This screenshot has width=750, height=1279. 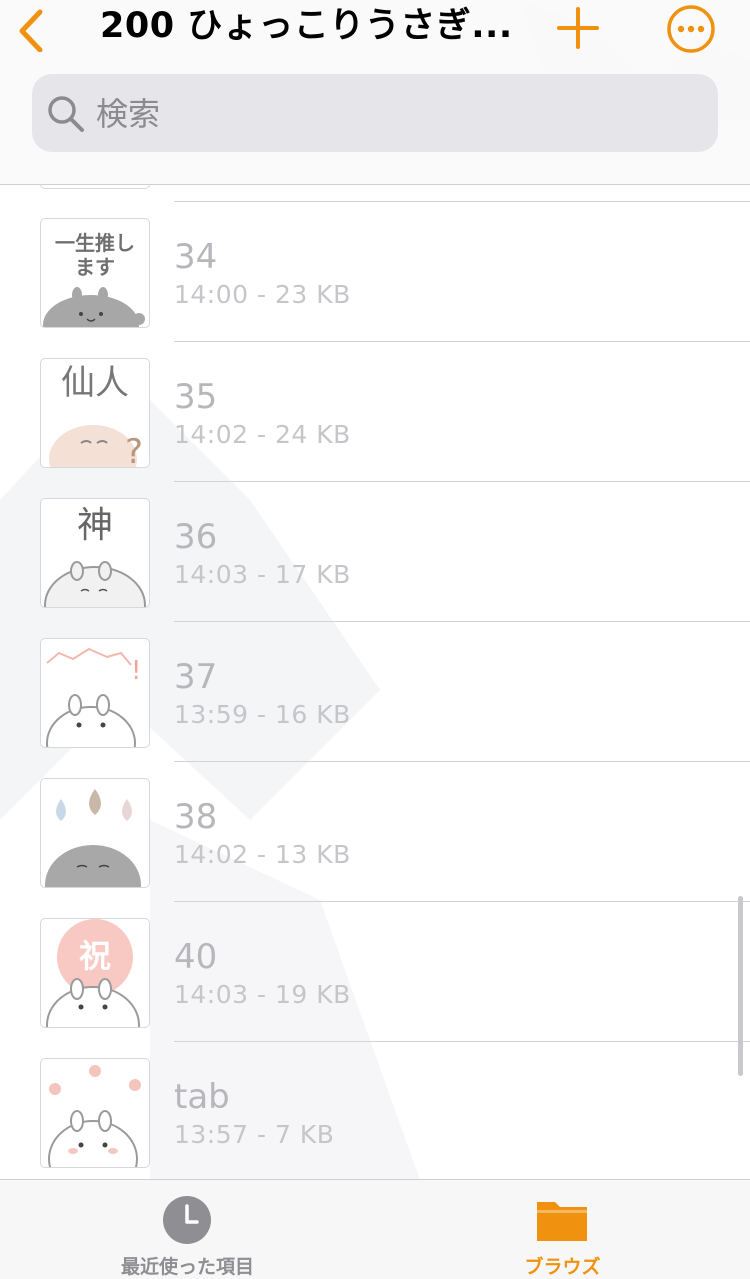 What do you see at coordinates (93, 697) in the screenshot?
I see `usagi-sticker-icon: !` at bounding box center [93, 697].